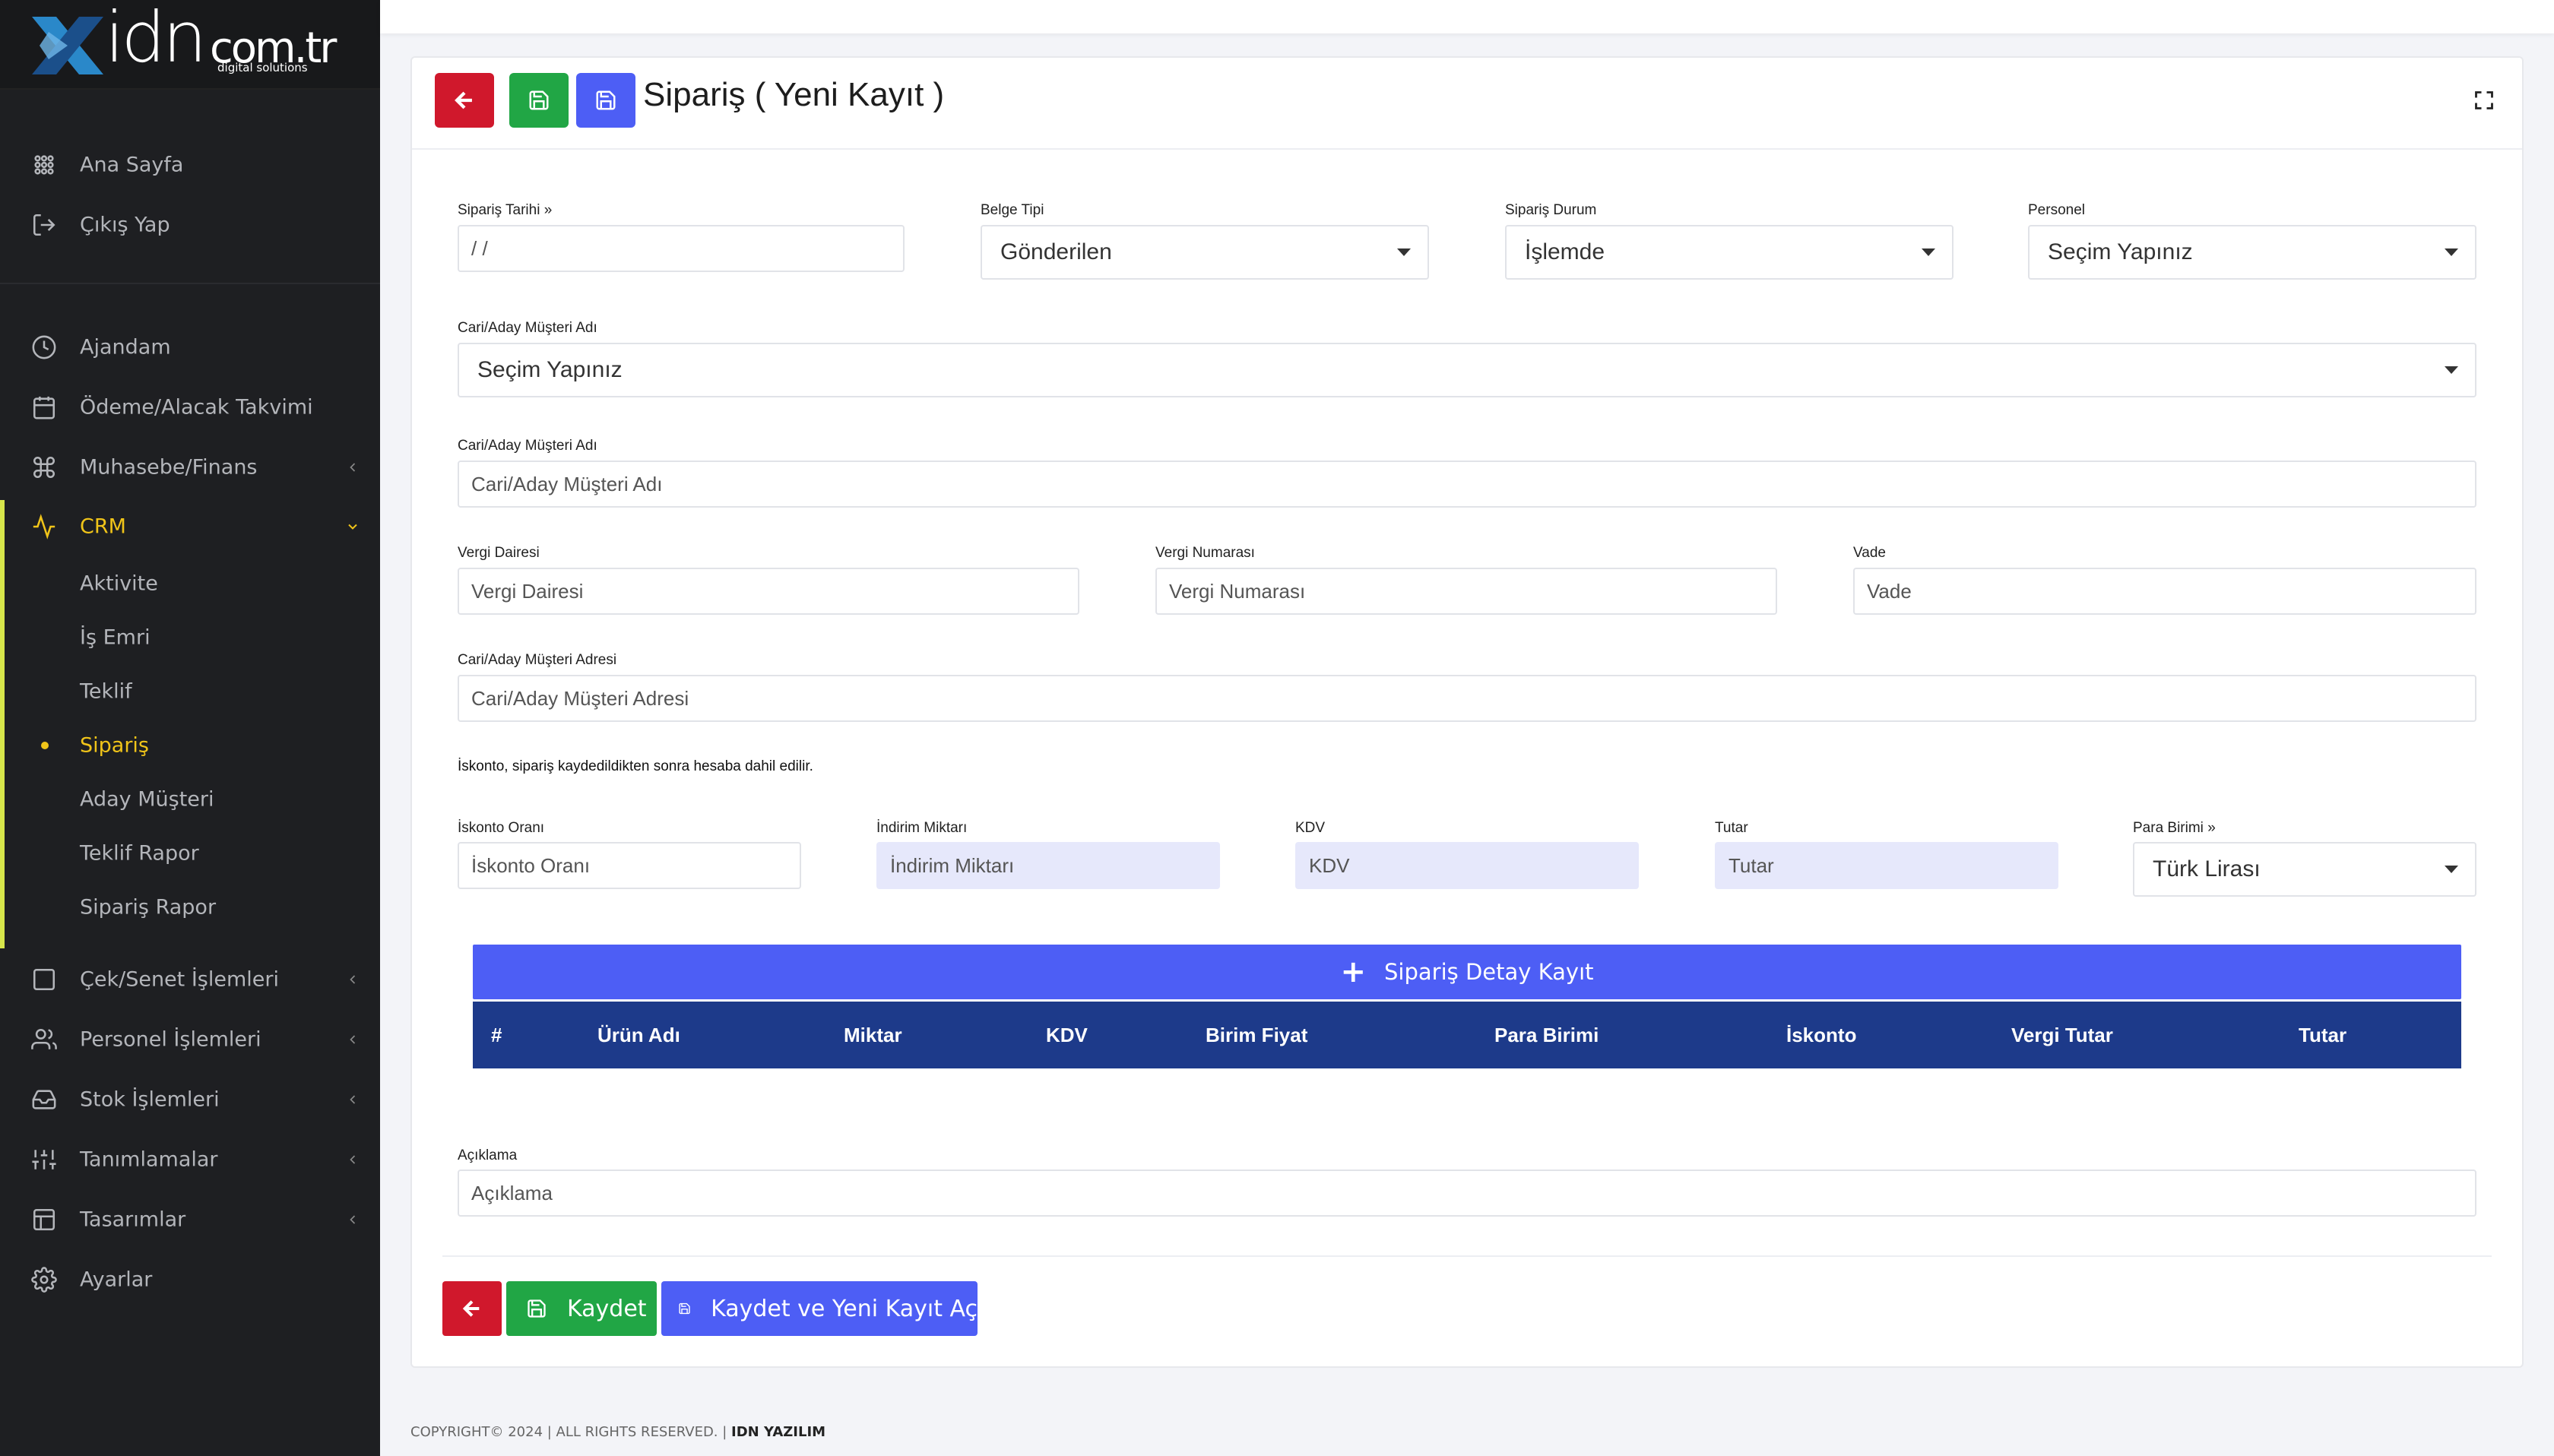 This screenshot has height=1456, width=2554. What do you see at coordinates (190, 467) in the screenshot?
I see `sidebar-item-muhasebe-finans: Muhasebe/Finans` at bounding box center [190, 467].